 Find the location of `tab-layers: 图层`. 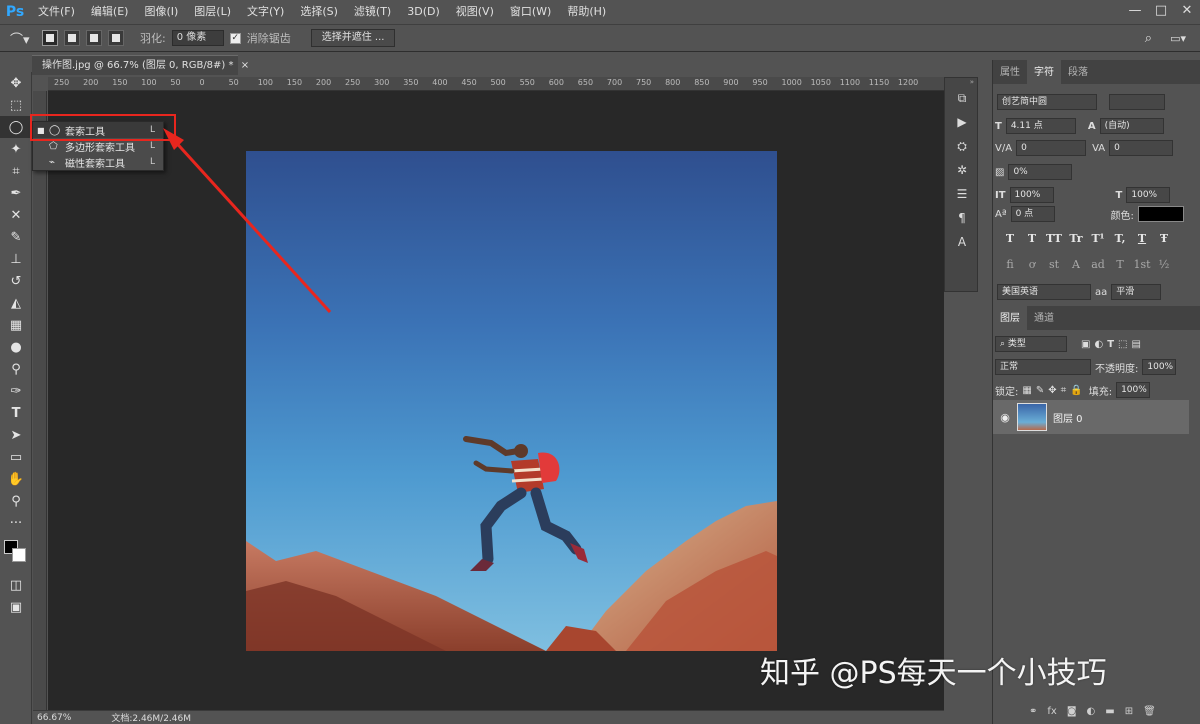

tab-layers: 图层 is located at coordinates (1010, 318).